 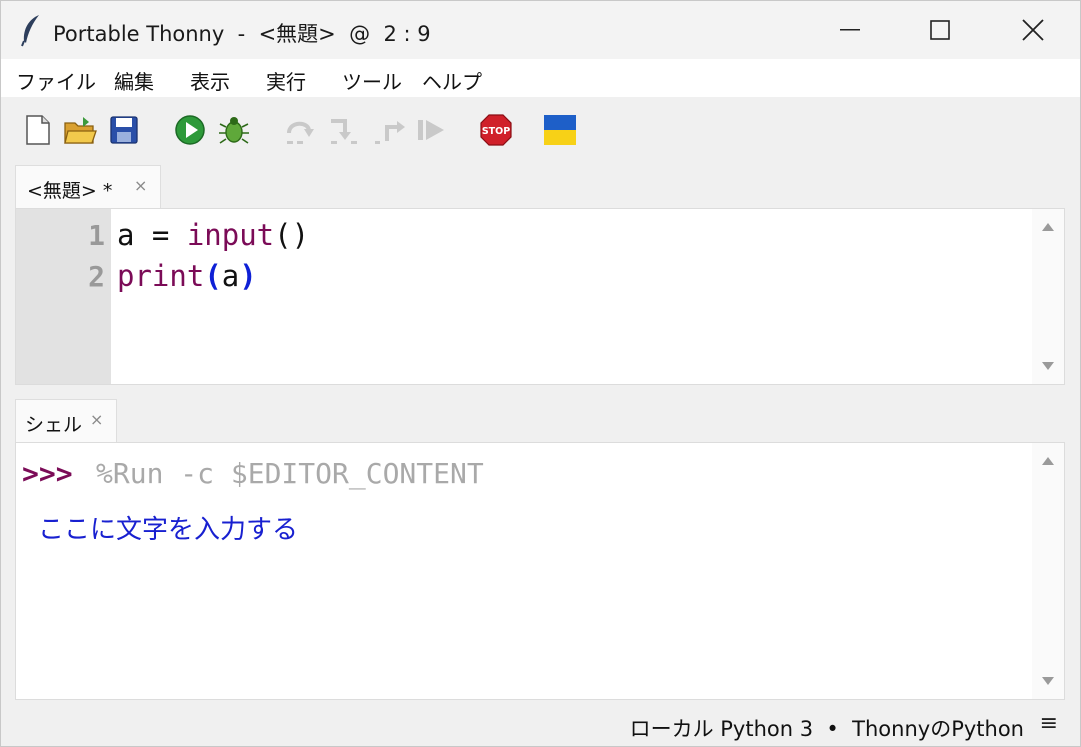 I want to click on code-token-builtin: print, so click(x=161, y=276).